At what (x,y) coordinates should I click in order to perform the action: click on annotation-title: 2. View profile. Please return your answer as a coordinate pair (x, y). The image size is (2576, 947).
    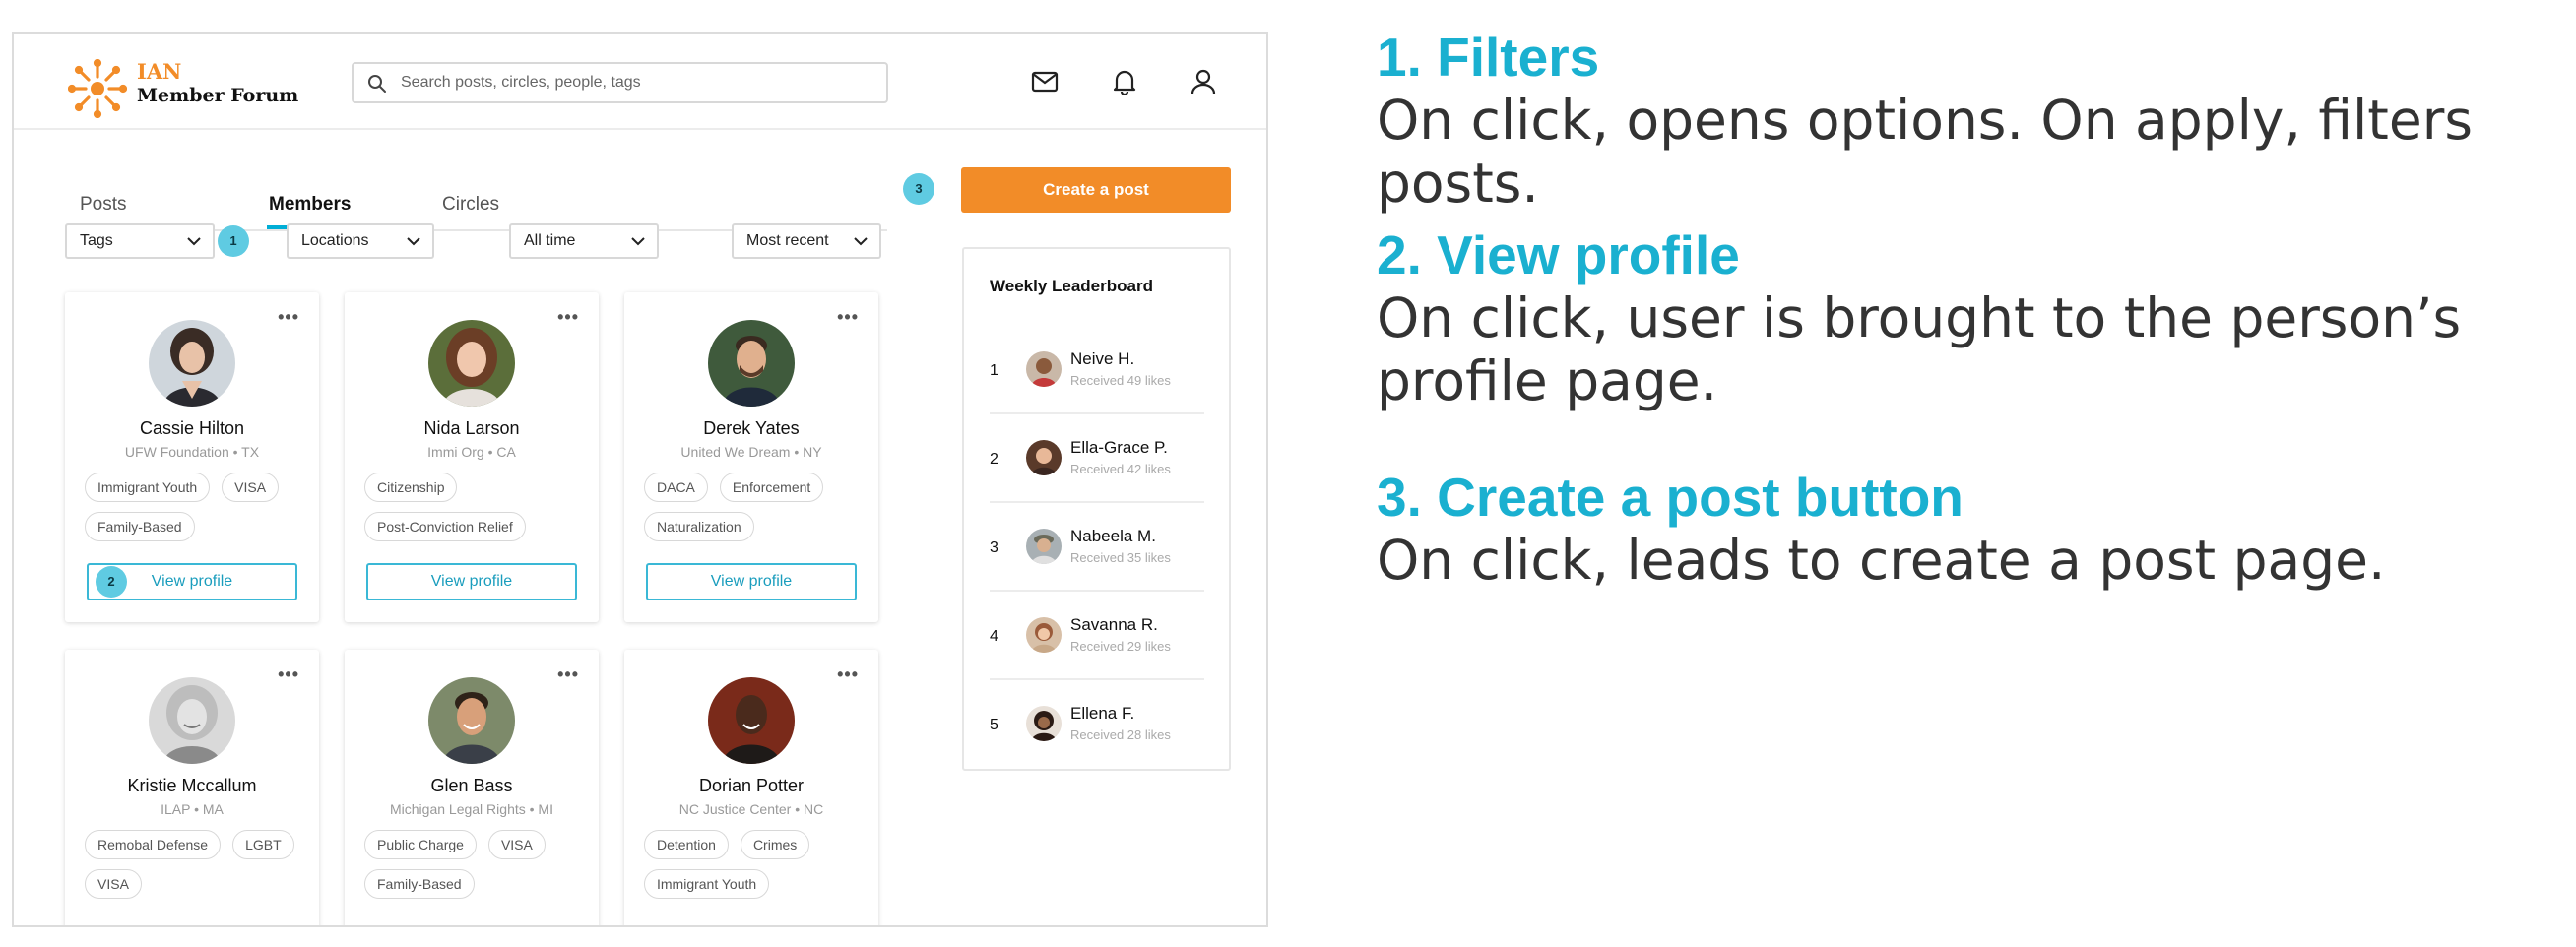
    Looking at the image, I should click on (1558, 254).